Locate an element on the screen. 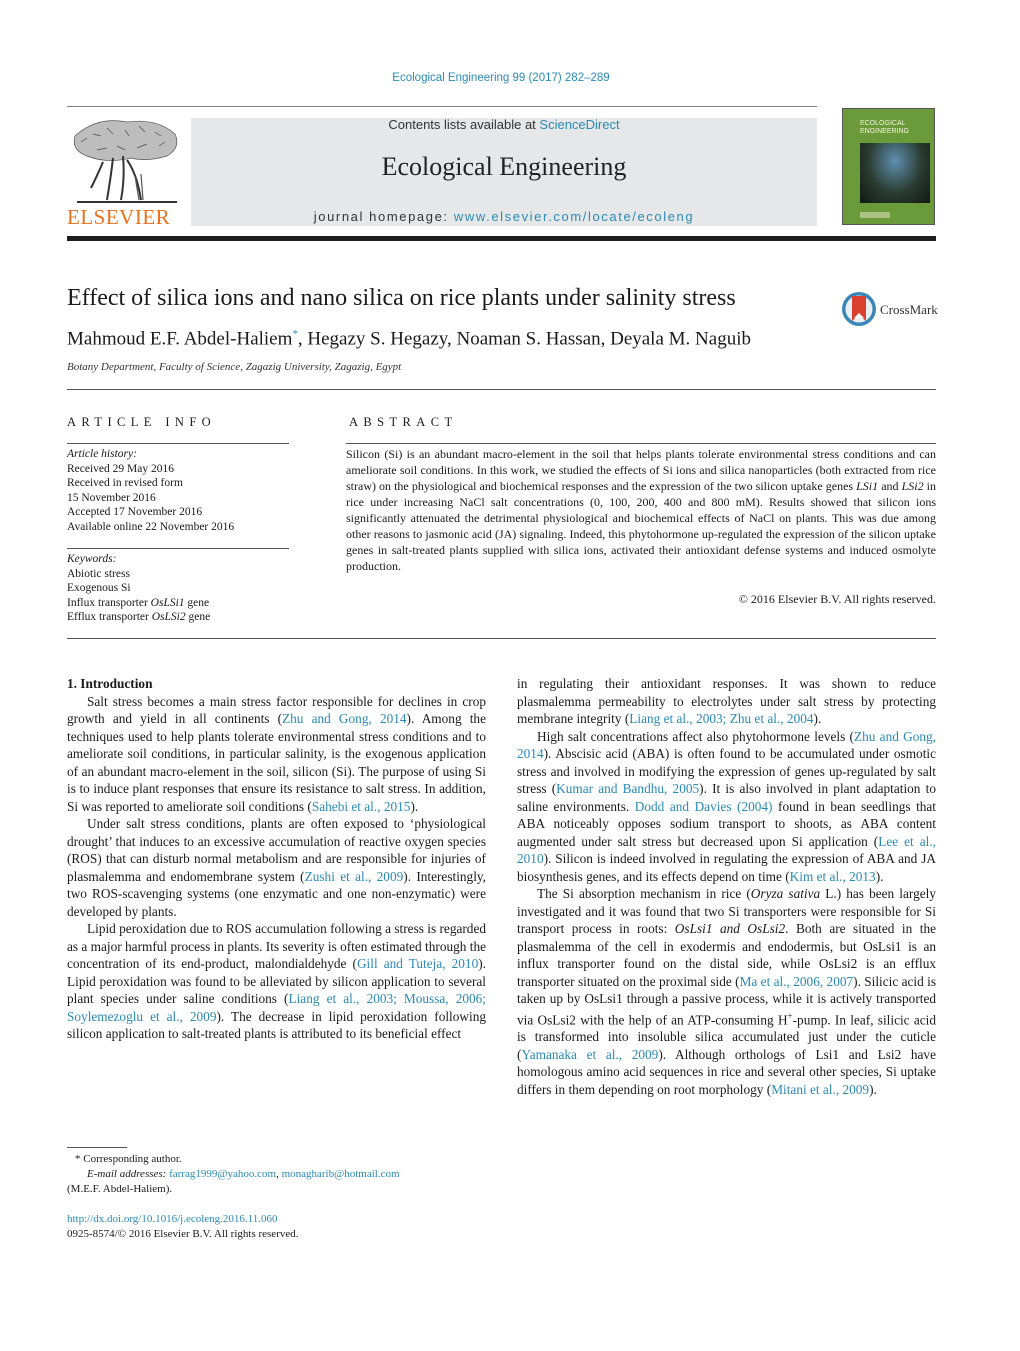 This screenshot has height=1351, width=1020. header-divider is located at coordinates (442, 106).